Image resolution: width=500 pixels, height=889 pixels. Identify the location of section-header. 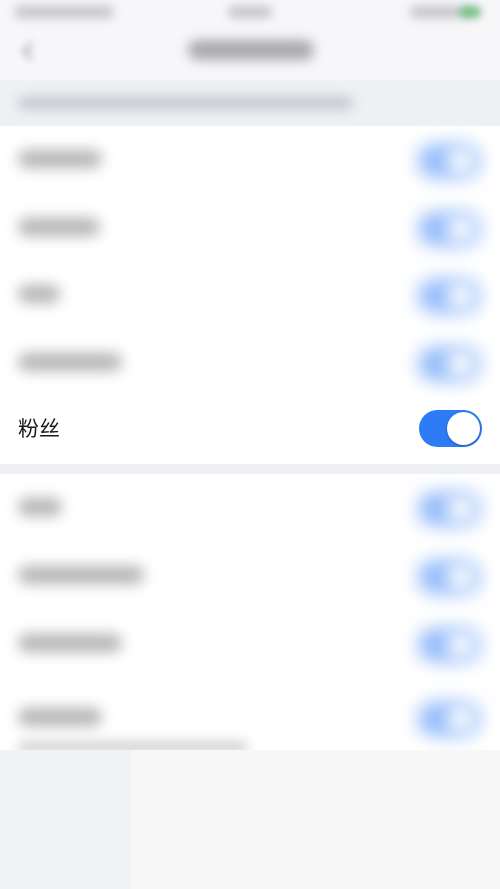
(250, 103).